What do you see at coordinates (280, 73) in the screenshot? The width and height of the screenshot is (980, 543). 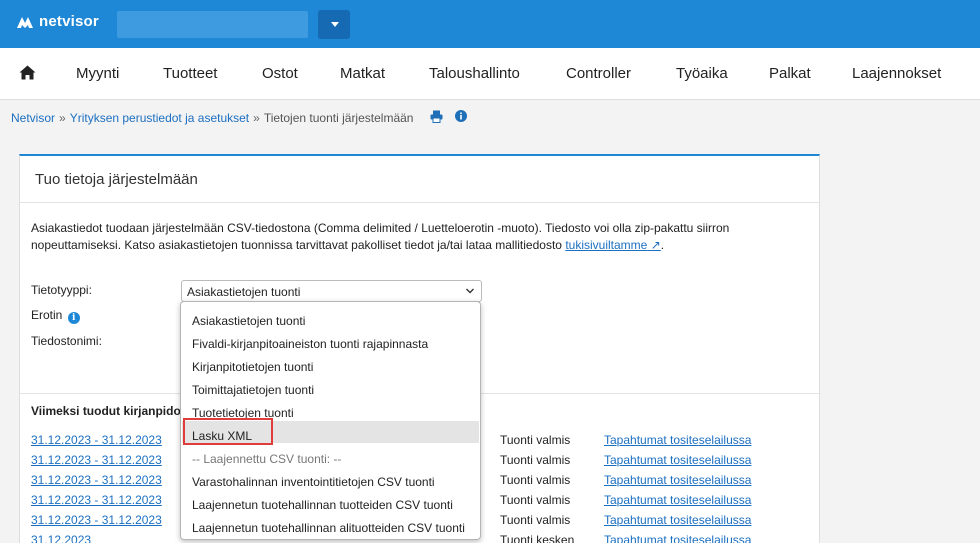 I see `nav-item-ostot: Ostot` at bounding box center [280, 73].